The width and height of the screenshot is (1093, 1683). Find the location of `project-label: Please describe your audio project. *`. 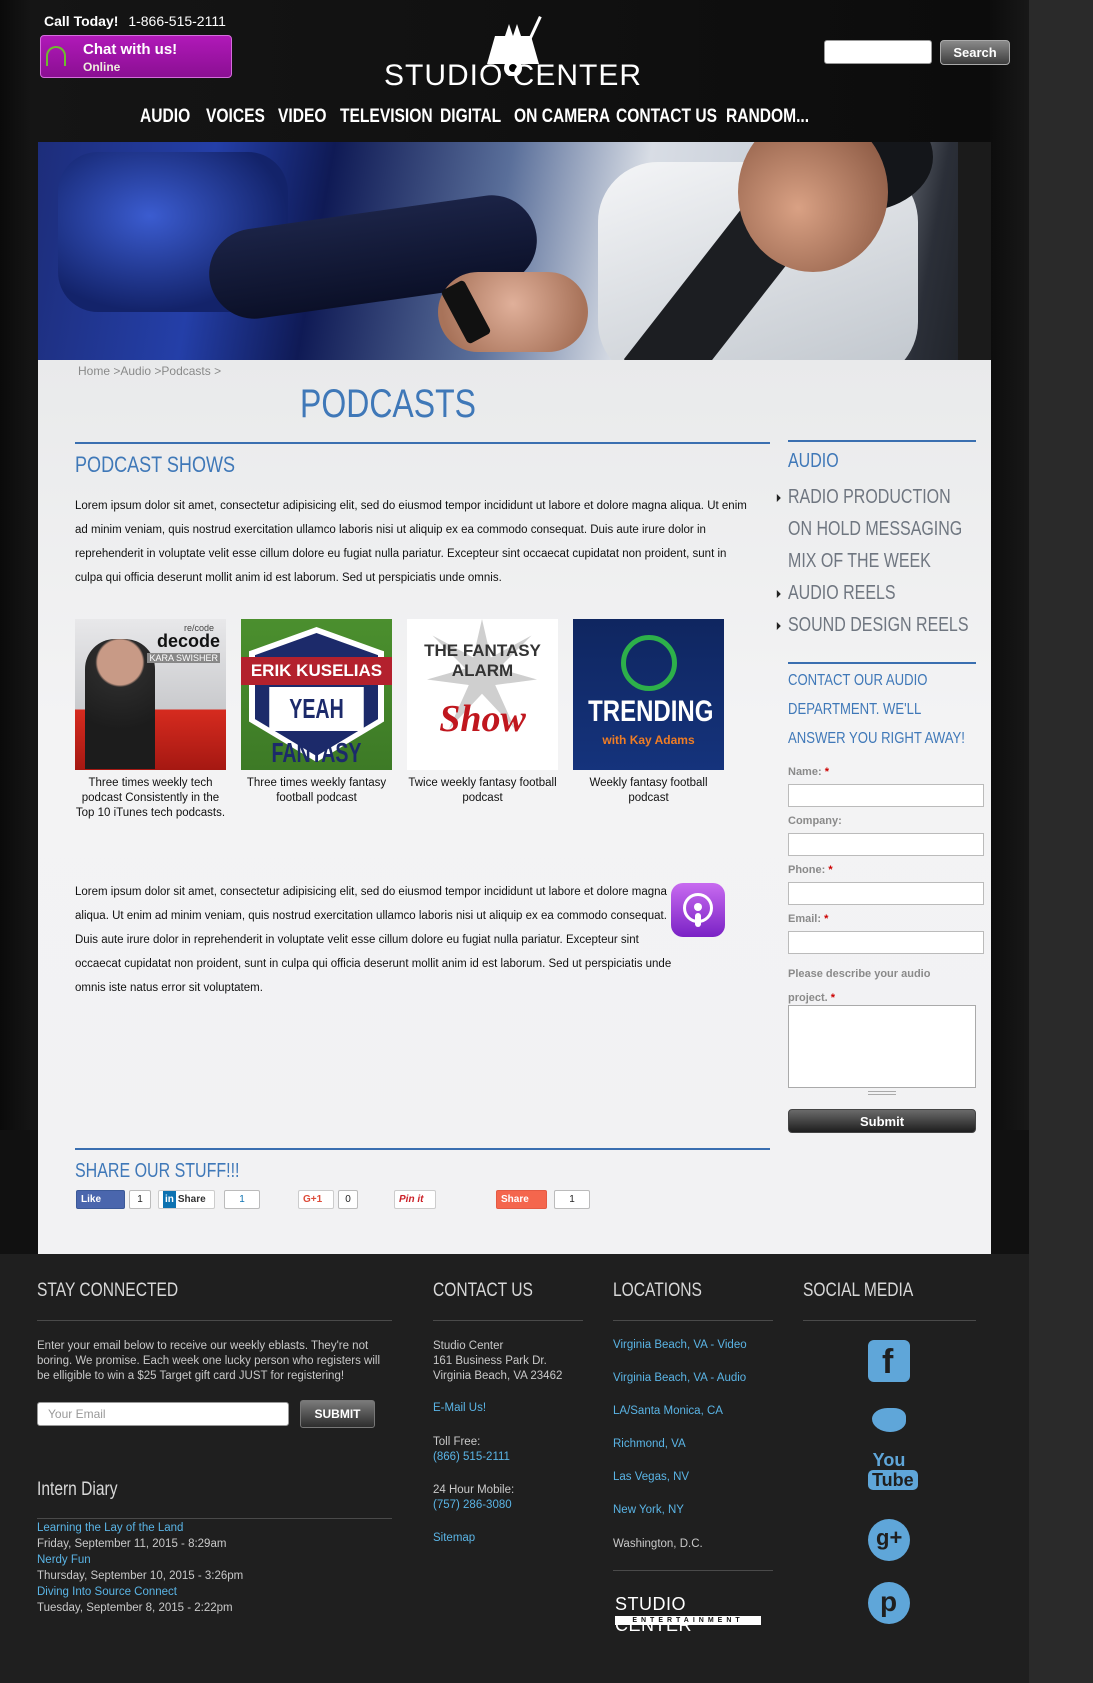

project-label: Please describe your audio project. * is located at coordinates (873, 986).